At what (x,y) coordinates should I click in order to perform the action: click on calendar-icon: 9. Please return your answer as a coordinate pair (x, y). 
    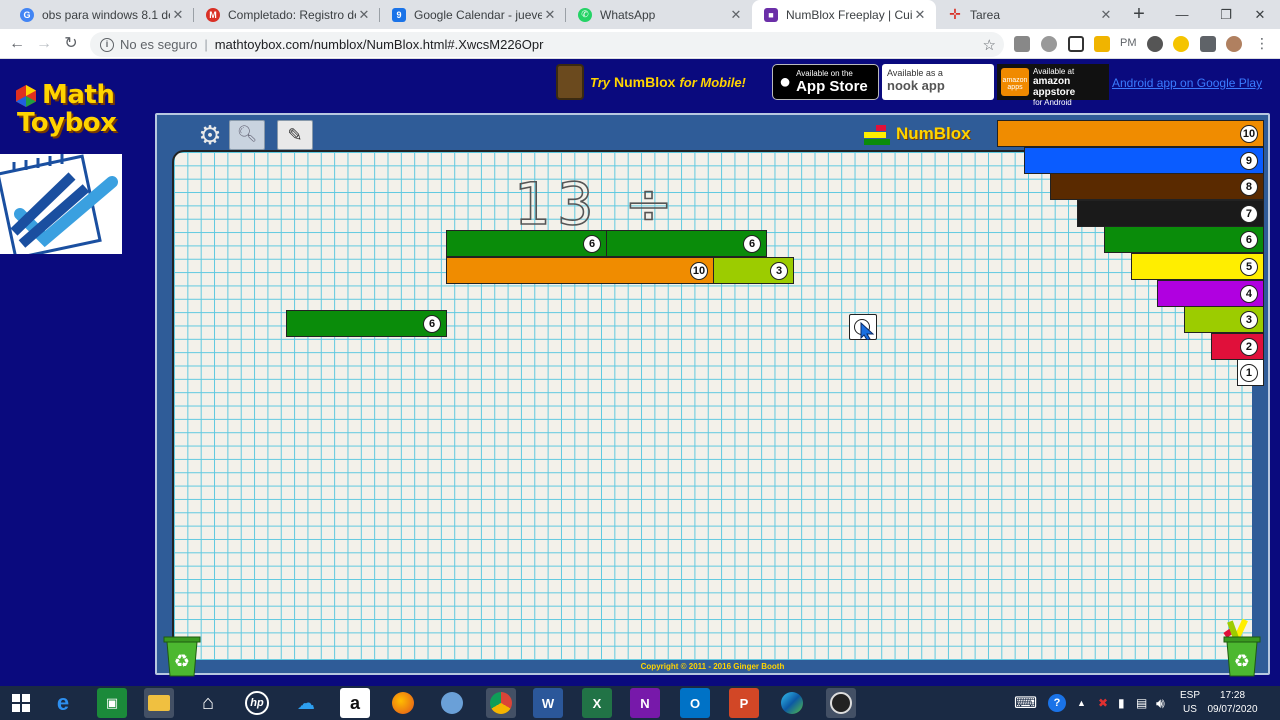
    Looking at the image, I should click on (399, 14).